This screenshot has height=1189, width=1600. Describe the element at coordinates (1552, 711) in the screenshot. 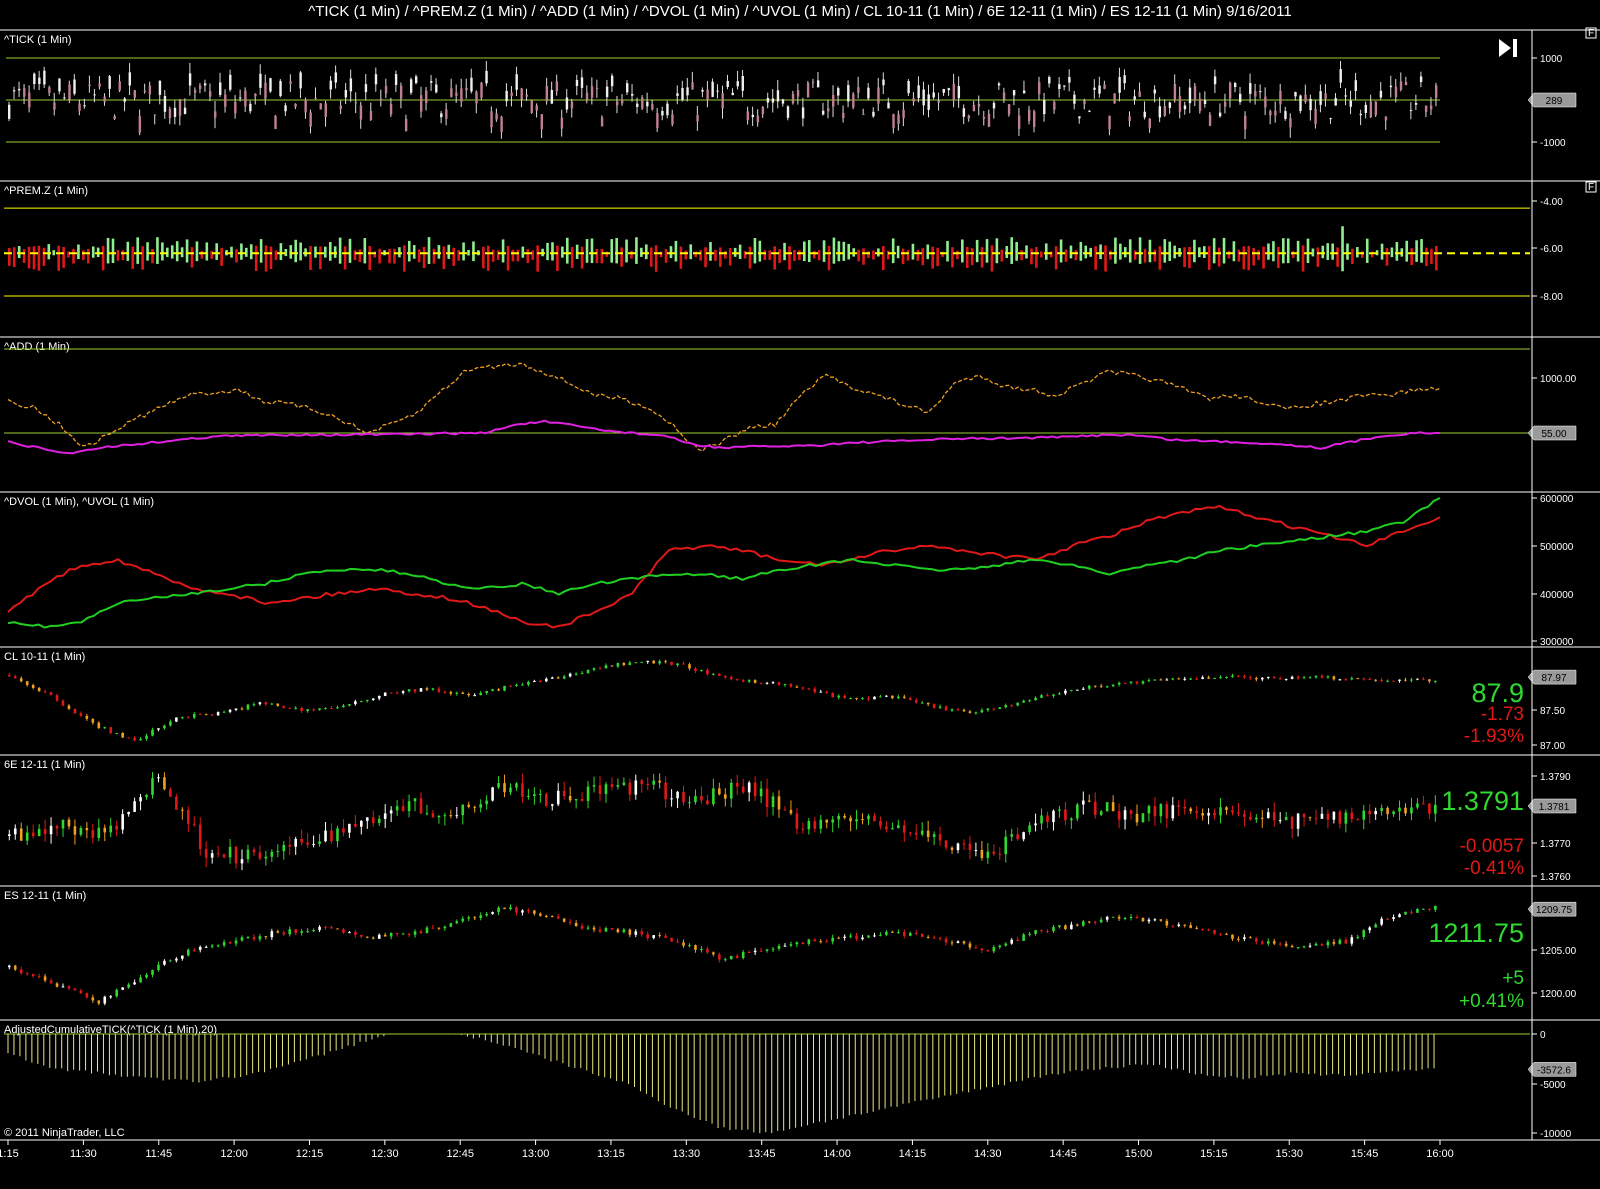

I see `y-tick-label: 87.50` at that location.